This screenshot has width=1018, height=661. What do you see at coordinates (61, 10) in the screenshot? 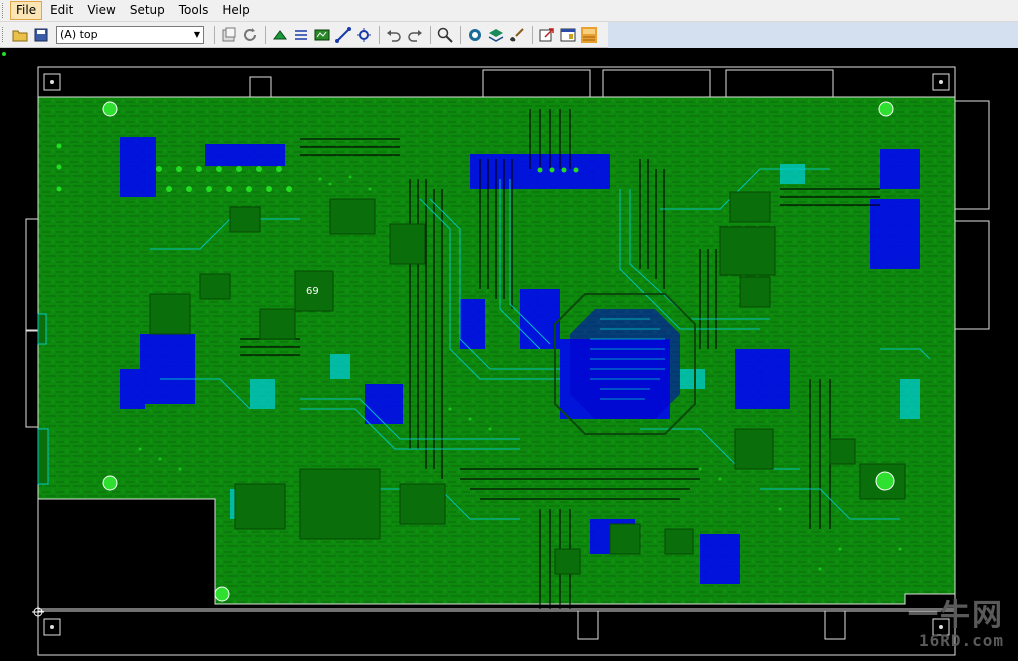
I see `menu-edit: Edit` at bounding box center [61, 10].